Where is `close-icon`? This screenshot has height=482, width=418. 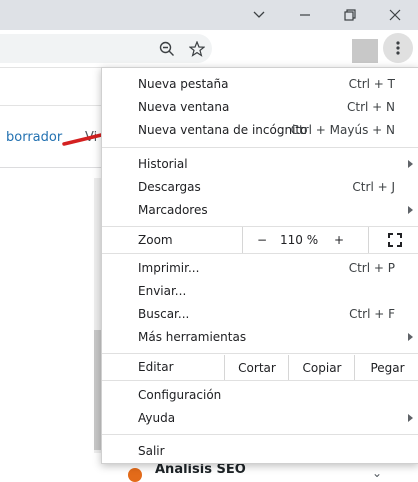
close-icon is located at coordinates (395, 15).